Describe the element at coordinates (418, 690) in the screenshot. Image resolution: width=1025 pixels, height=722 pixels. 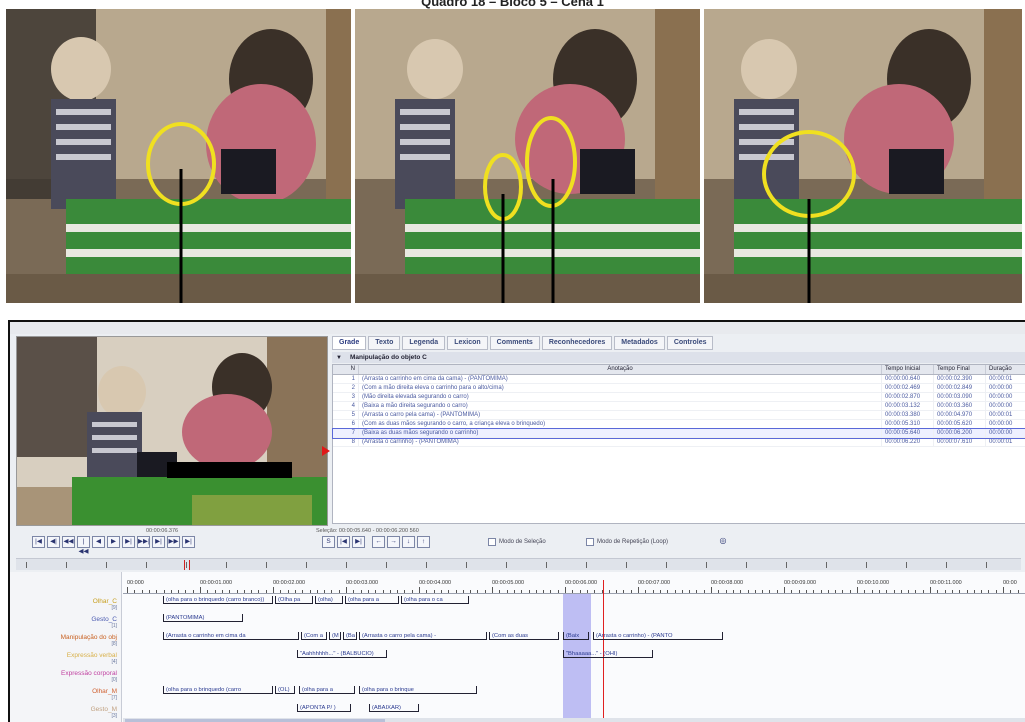
I see `annotation-segment: (olha para o brinque` at that location.